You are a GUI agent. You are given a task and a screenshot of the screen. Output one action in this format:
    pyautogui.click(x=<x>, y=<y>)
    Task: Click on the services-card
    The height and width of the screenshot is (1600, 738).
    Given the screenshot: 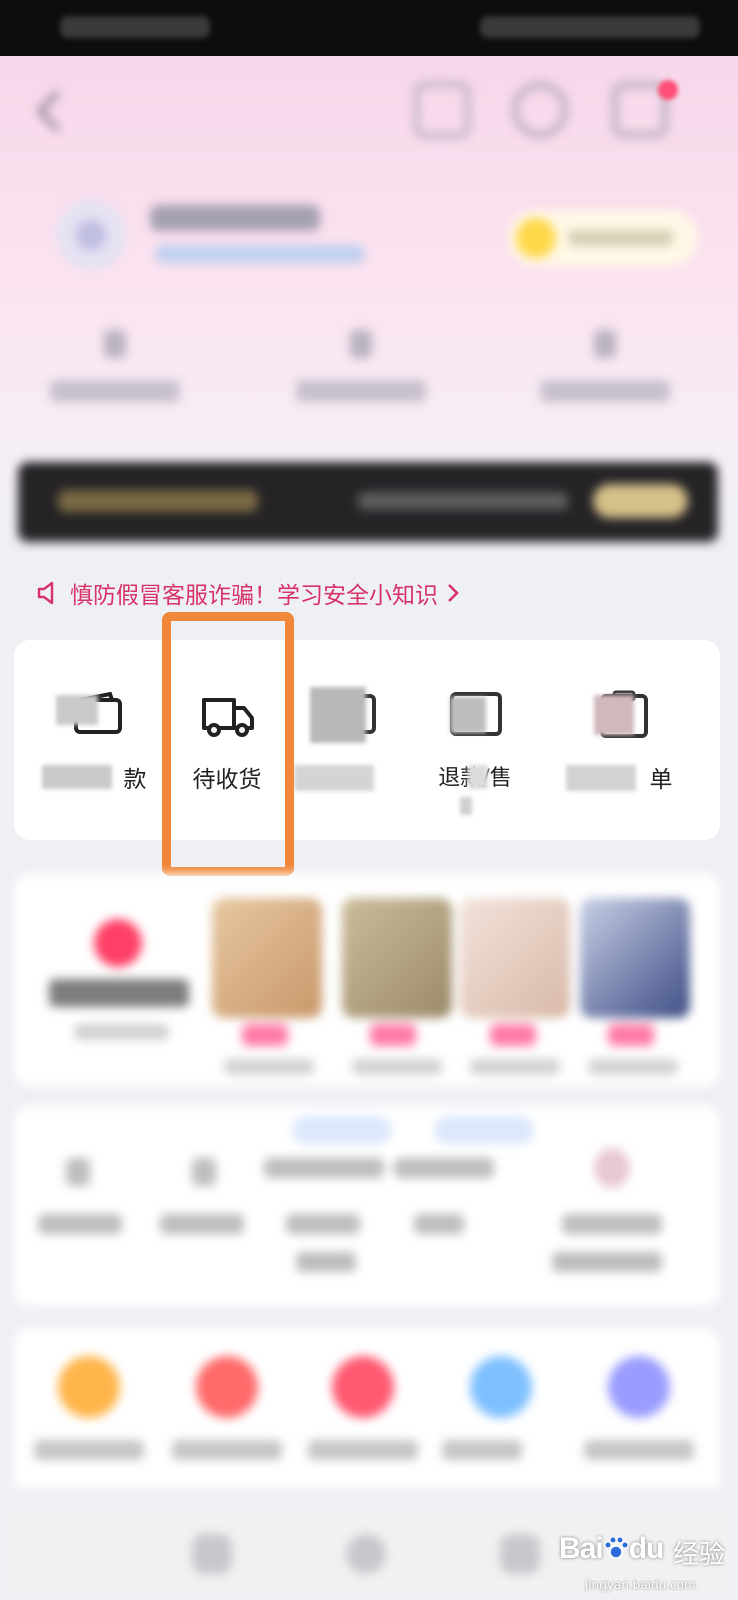 What is the action you would take?
    pyautogui.click(x=367, y=1408)
    